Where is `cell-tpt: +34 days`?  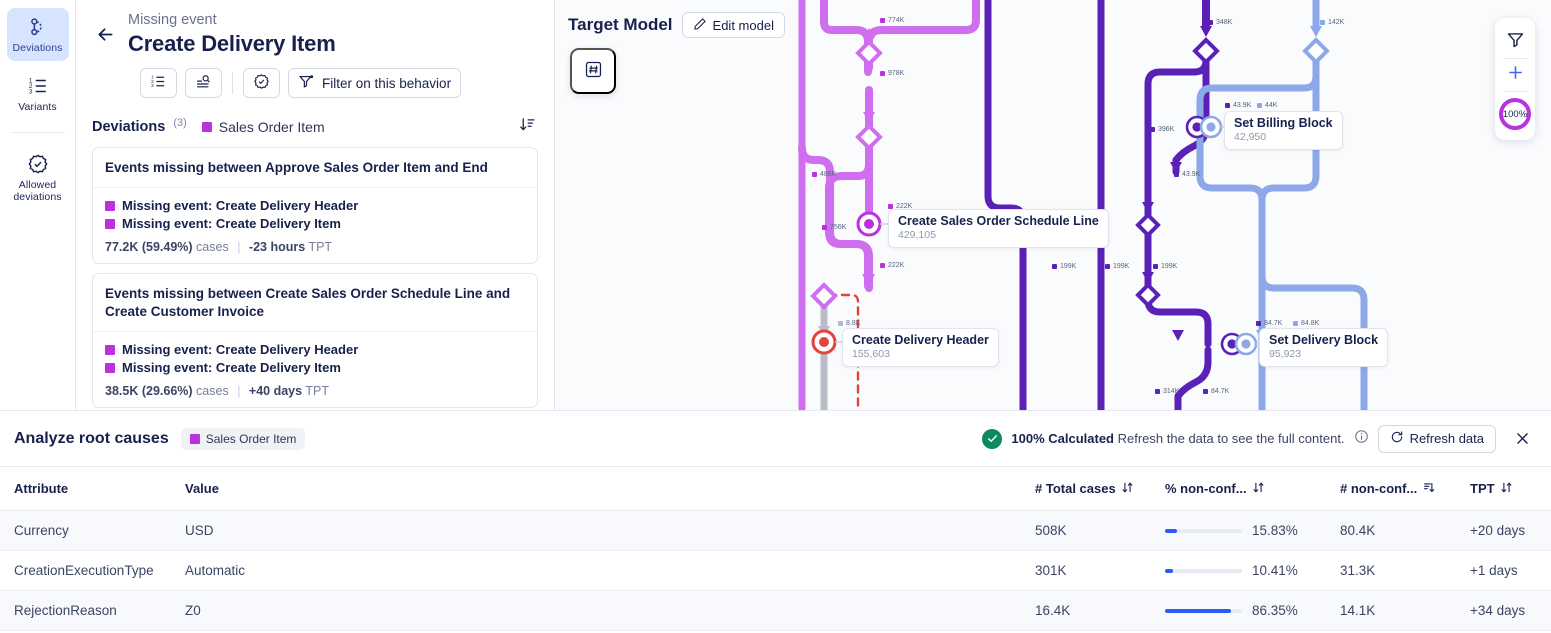
cell-tpt: +34 days is located at coordinates (1505, 610).